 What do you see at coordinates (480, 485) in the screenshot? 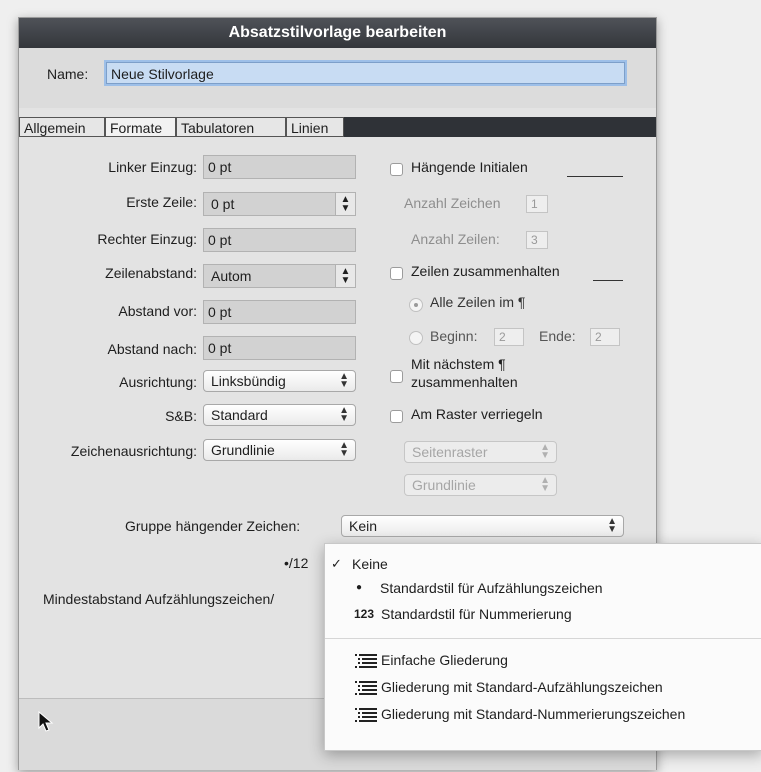
I see `grundlinie-select: Grundlinie ▲ ▼` at bounding box center [480, 485].